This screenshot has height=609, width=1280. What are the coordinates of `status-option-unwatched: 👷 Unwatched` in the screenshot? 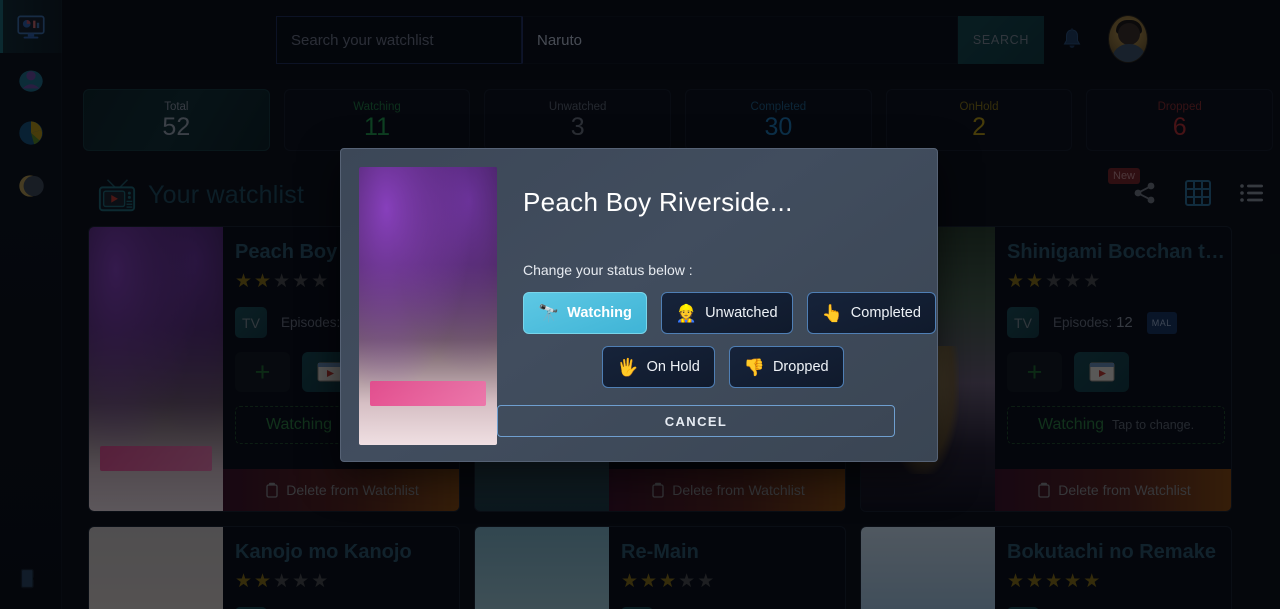 It's located at (726, 313).